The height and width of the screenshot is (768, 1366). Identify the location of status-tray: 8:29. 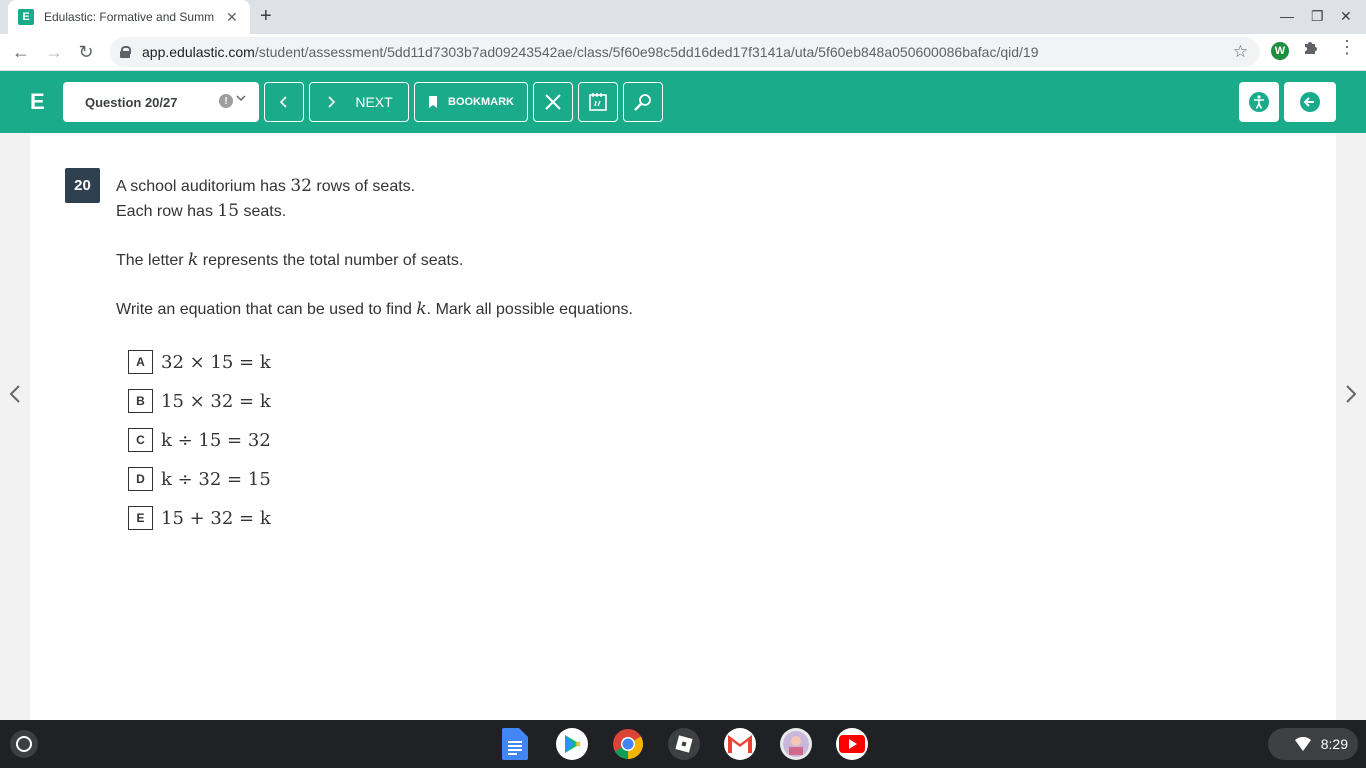
(1313, 744).